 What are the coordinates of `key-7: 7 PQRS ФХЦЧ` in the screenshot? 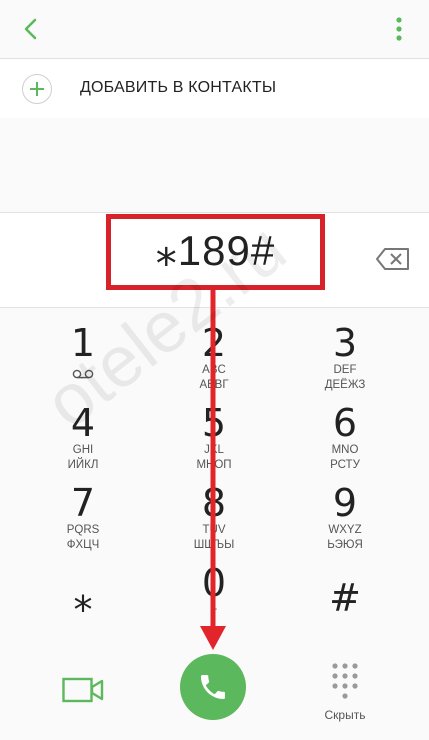 It's located at (83, 523).